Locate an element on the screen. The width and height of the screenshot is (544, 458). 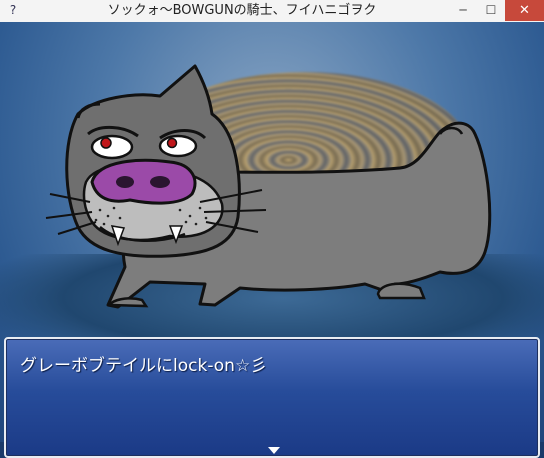
app-help-icon: ? is located at coordinates (13, 10).